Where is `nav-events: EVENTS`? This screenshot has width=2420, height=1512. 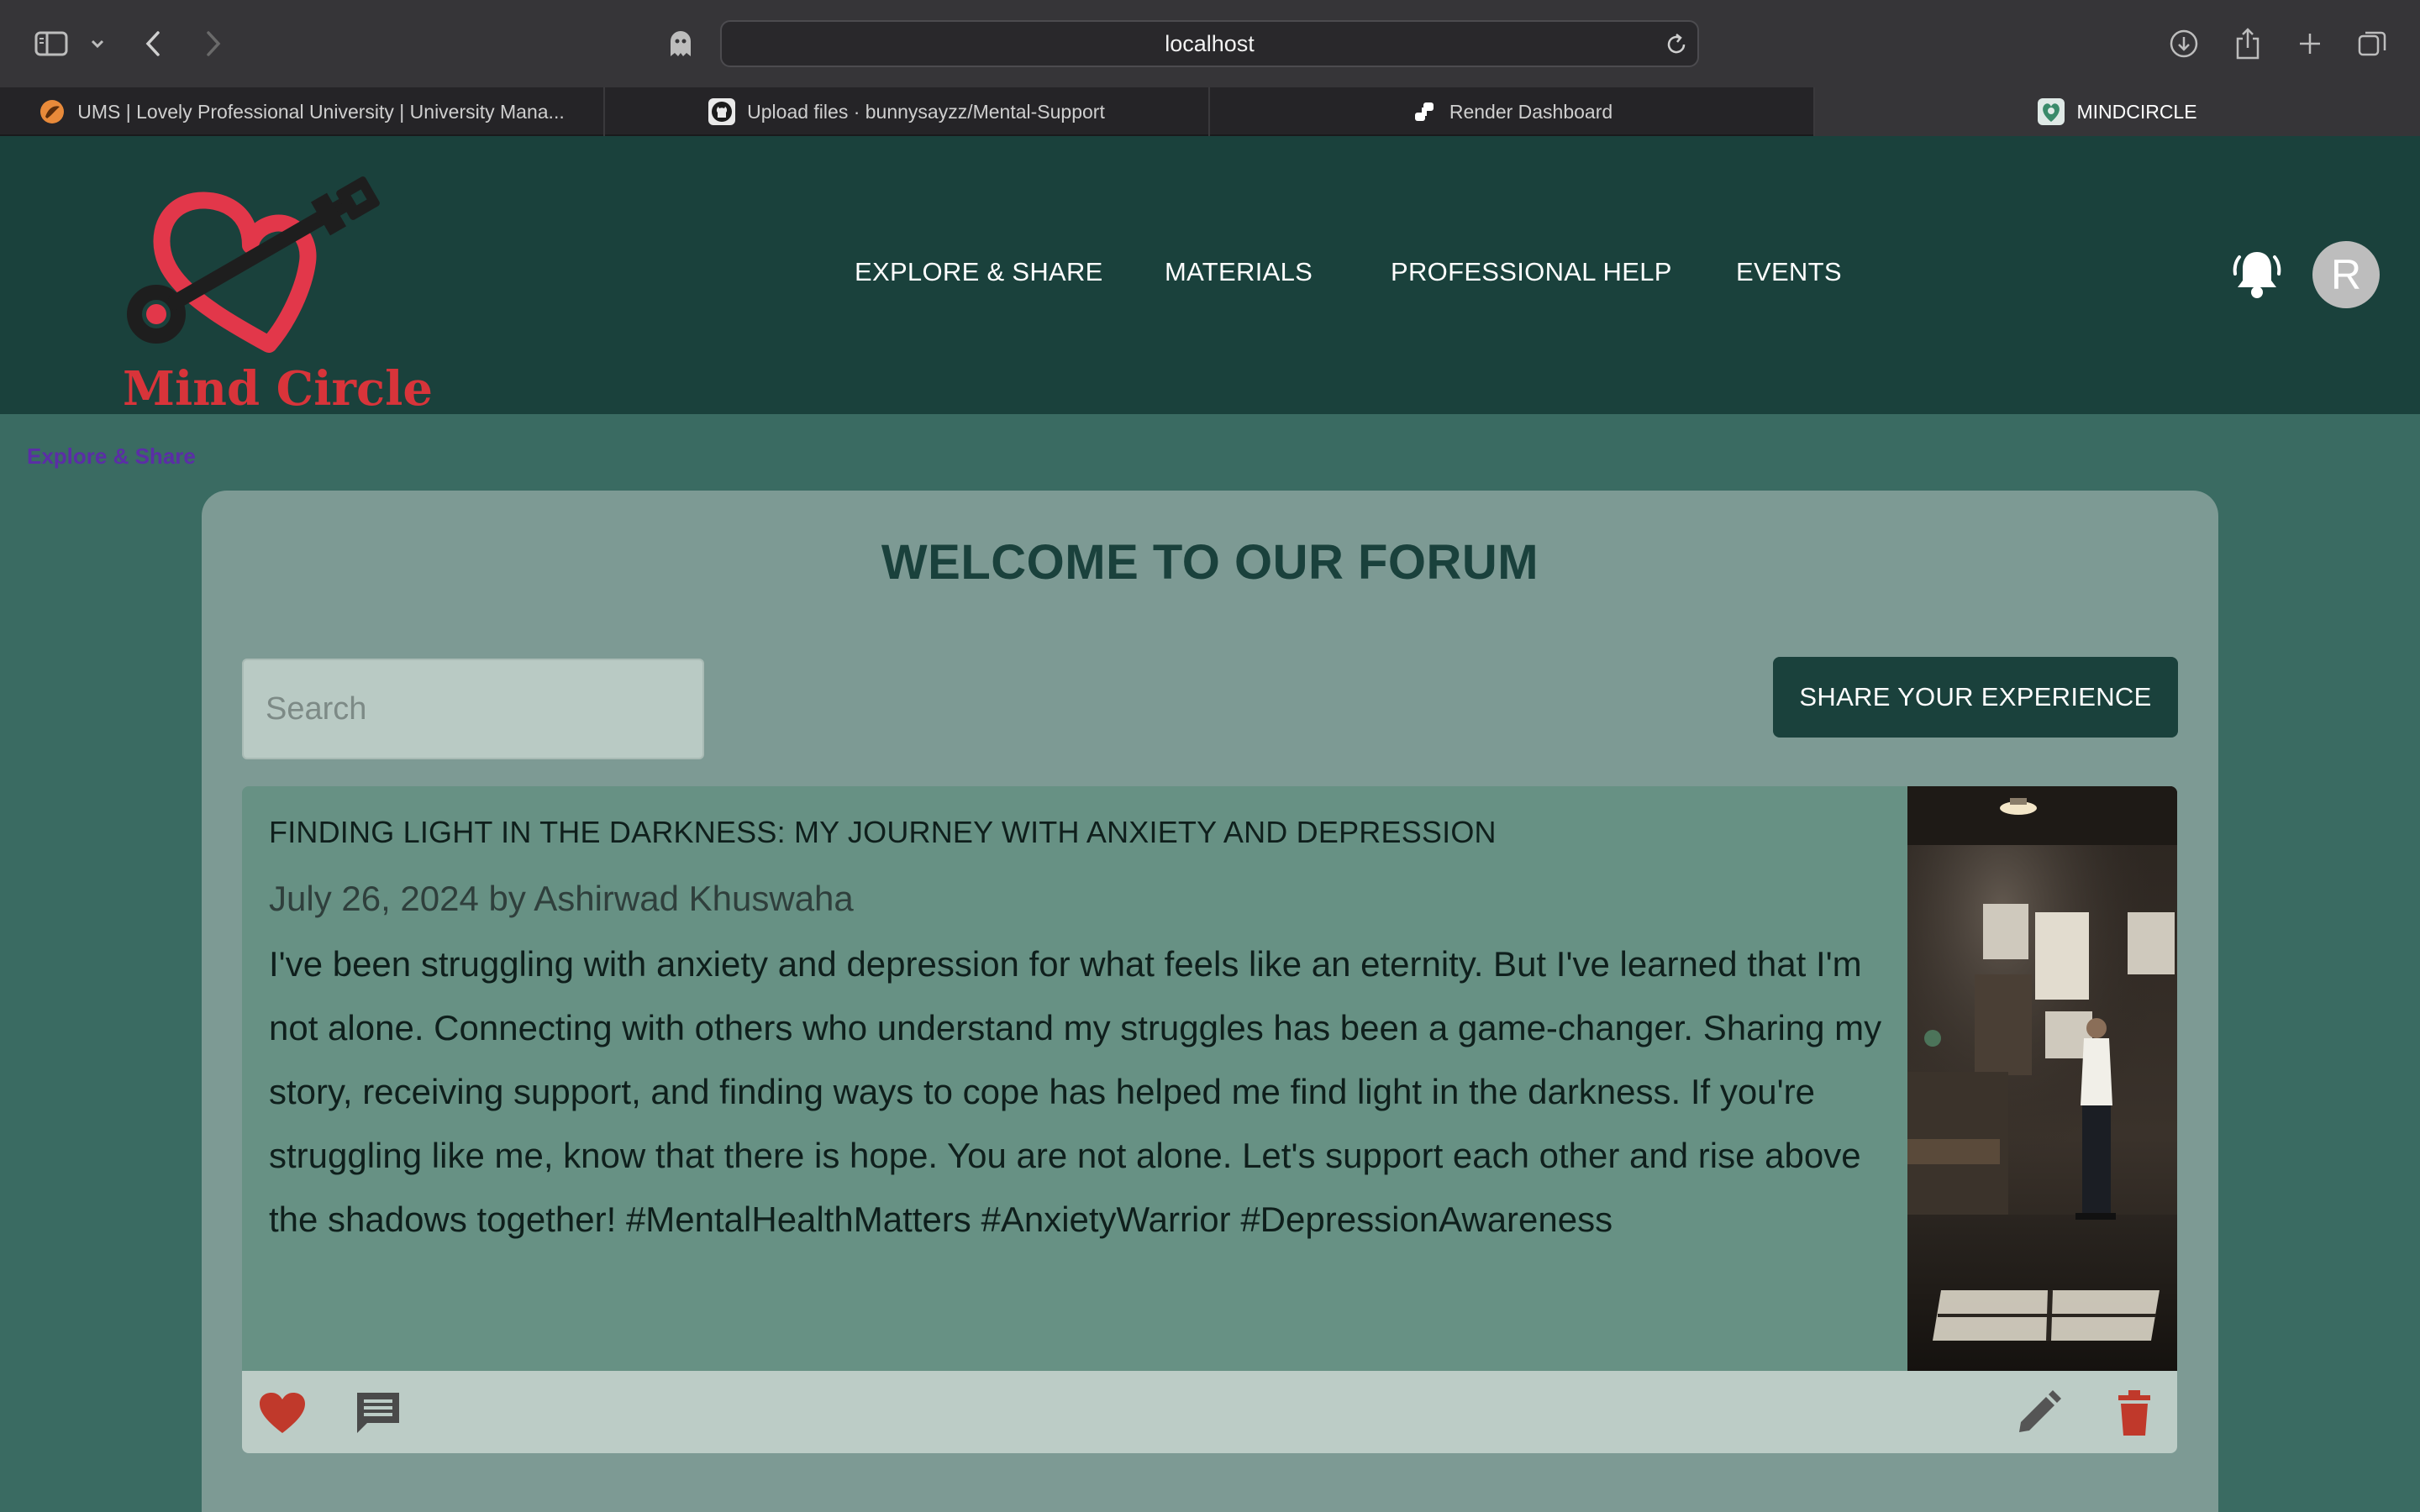
nav-events: EVENTS is located at coordinates (1789, 272).